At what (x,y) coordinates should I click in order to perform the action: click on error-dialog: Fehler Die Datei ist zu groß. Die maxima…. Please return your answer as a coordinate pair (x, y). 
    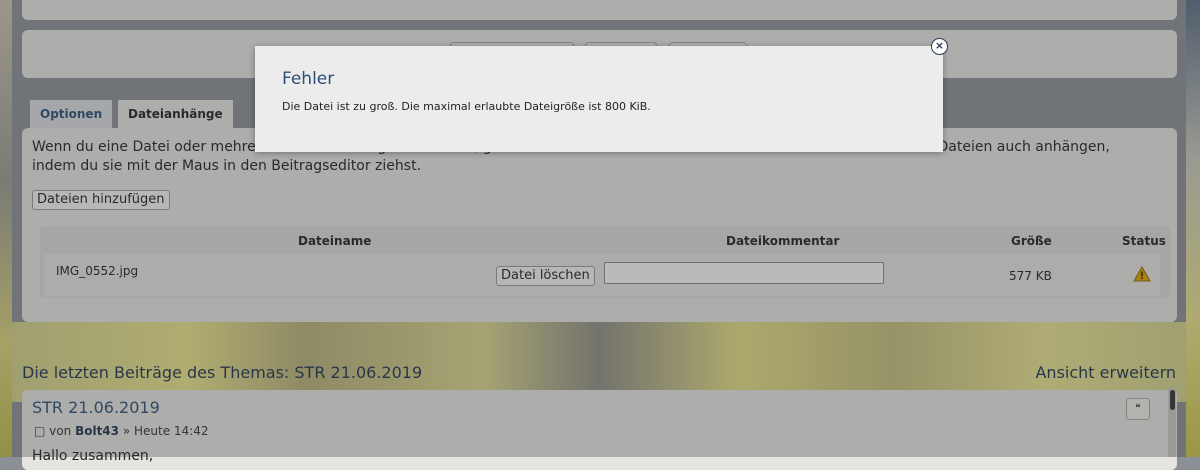
    Looking at the image, I should click on (599, 99).